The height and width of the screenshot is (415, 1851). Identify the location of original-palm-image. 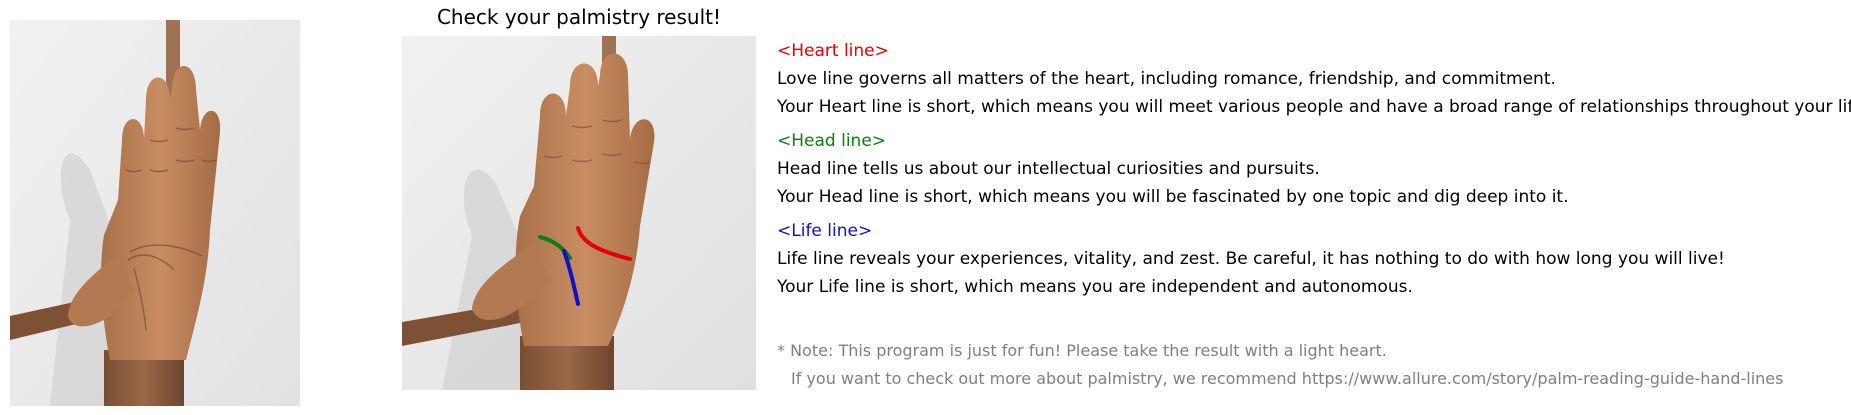
(155, 213).